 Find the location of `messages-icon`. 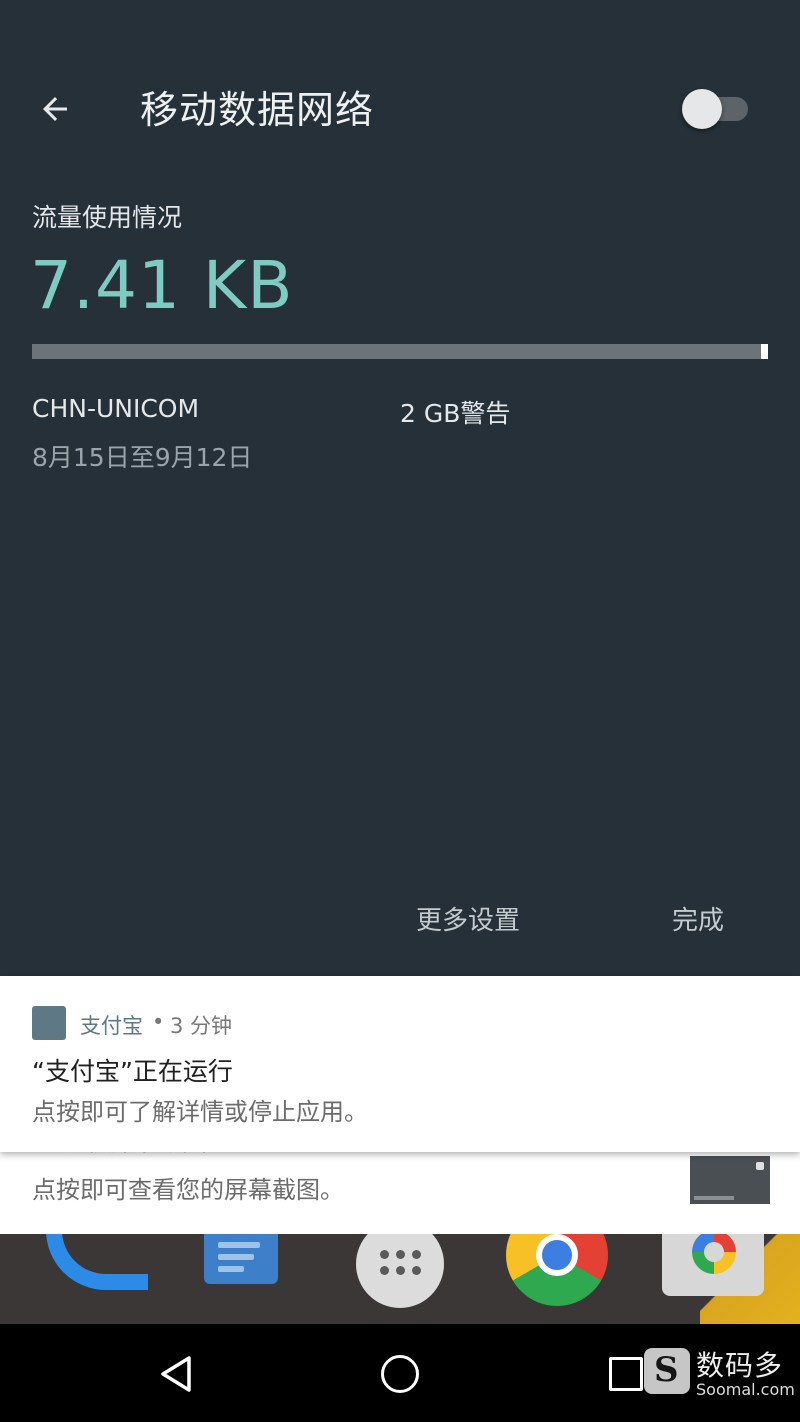

messages-icon is located at coordinates (241, 1259).